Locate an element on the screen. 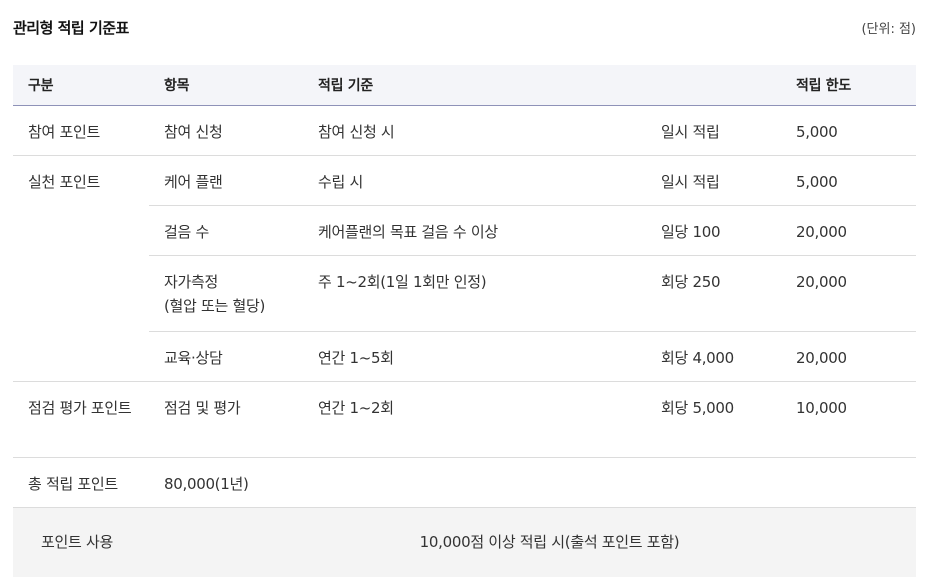 Image resolution: width=940 pixels, height=585 pixels. cell-criteria: 주 1~2회(1일 1회만 인정) is located at coordinates (474, 293).